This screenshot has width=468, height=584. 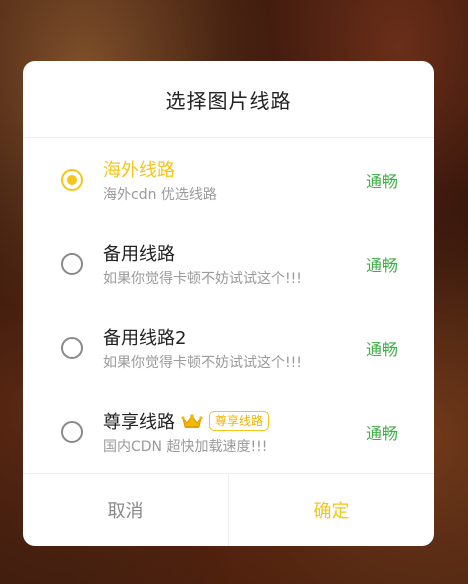 I want to click on route-option-overseas: 海外线路 海外cdn 优选线路 通畅, so click(x=228, y=180).